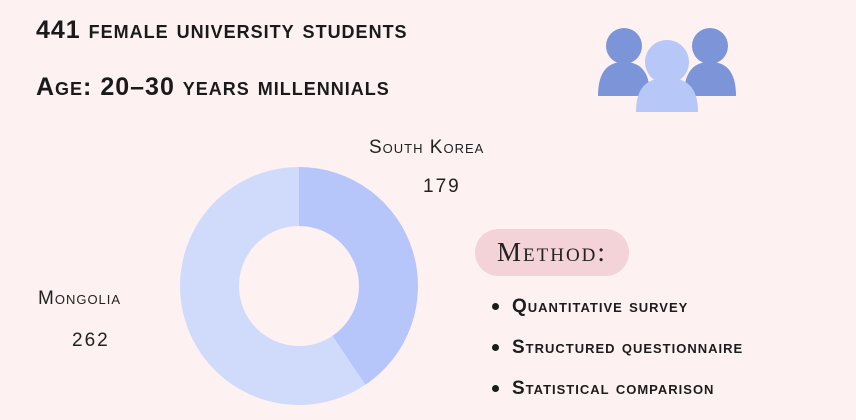  I want to click on method-item-comparison: Statistical comparison, so click(617, 388).